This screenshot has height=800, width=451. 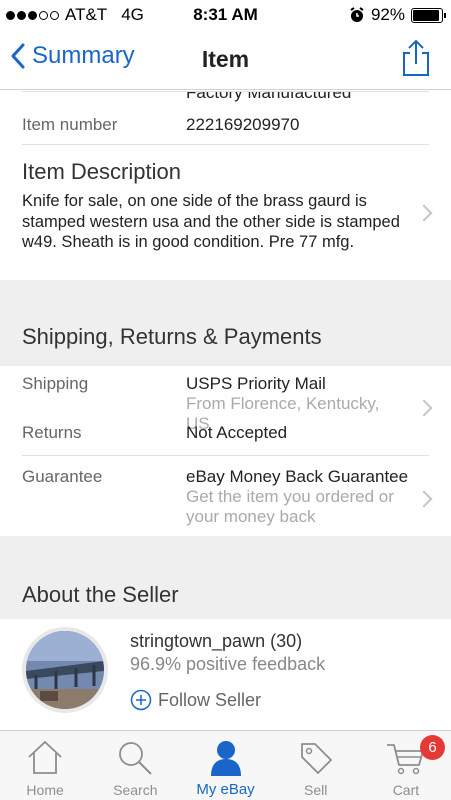 What do you see at coordinates (316, 790) in the screenshot?
I see `tab-sell-label: Sell` at bounding box center [316, 790].